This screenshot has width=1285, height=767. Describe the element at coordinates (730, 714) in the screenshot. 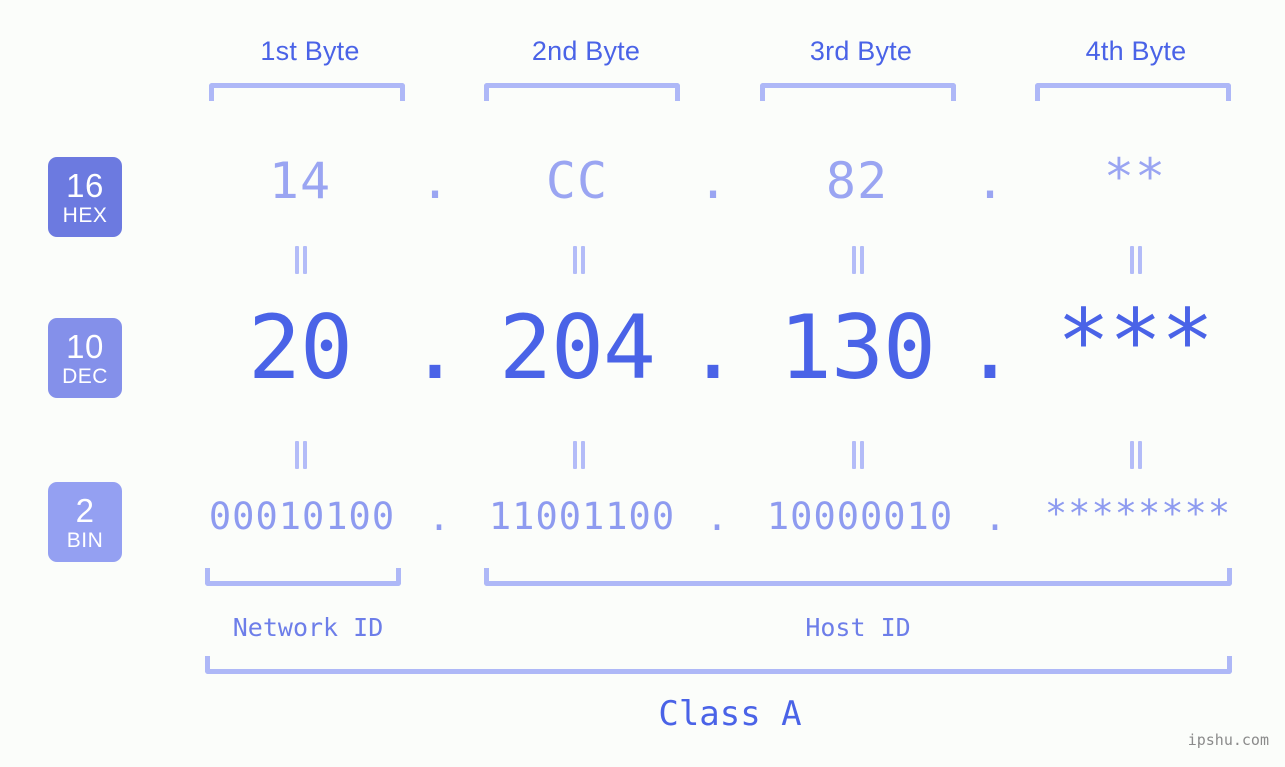

I see `class-label: Class A` at that location.